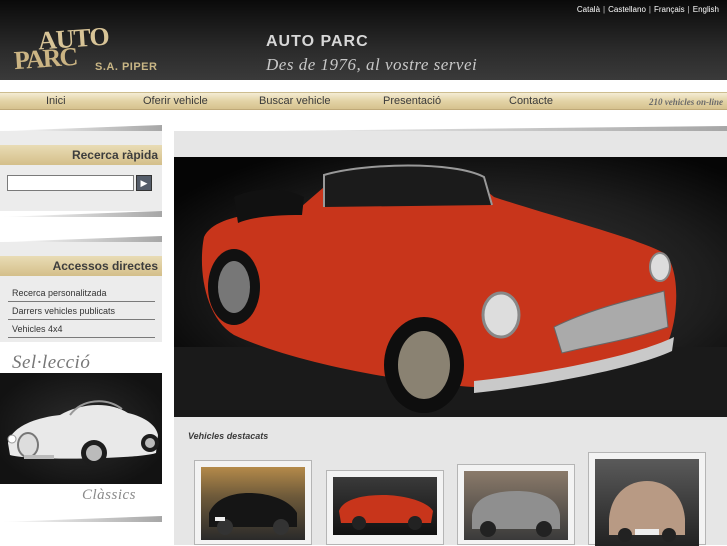  I want to click on featured-title: Vehicles destacats, so click(228, 436).